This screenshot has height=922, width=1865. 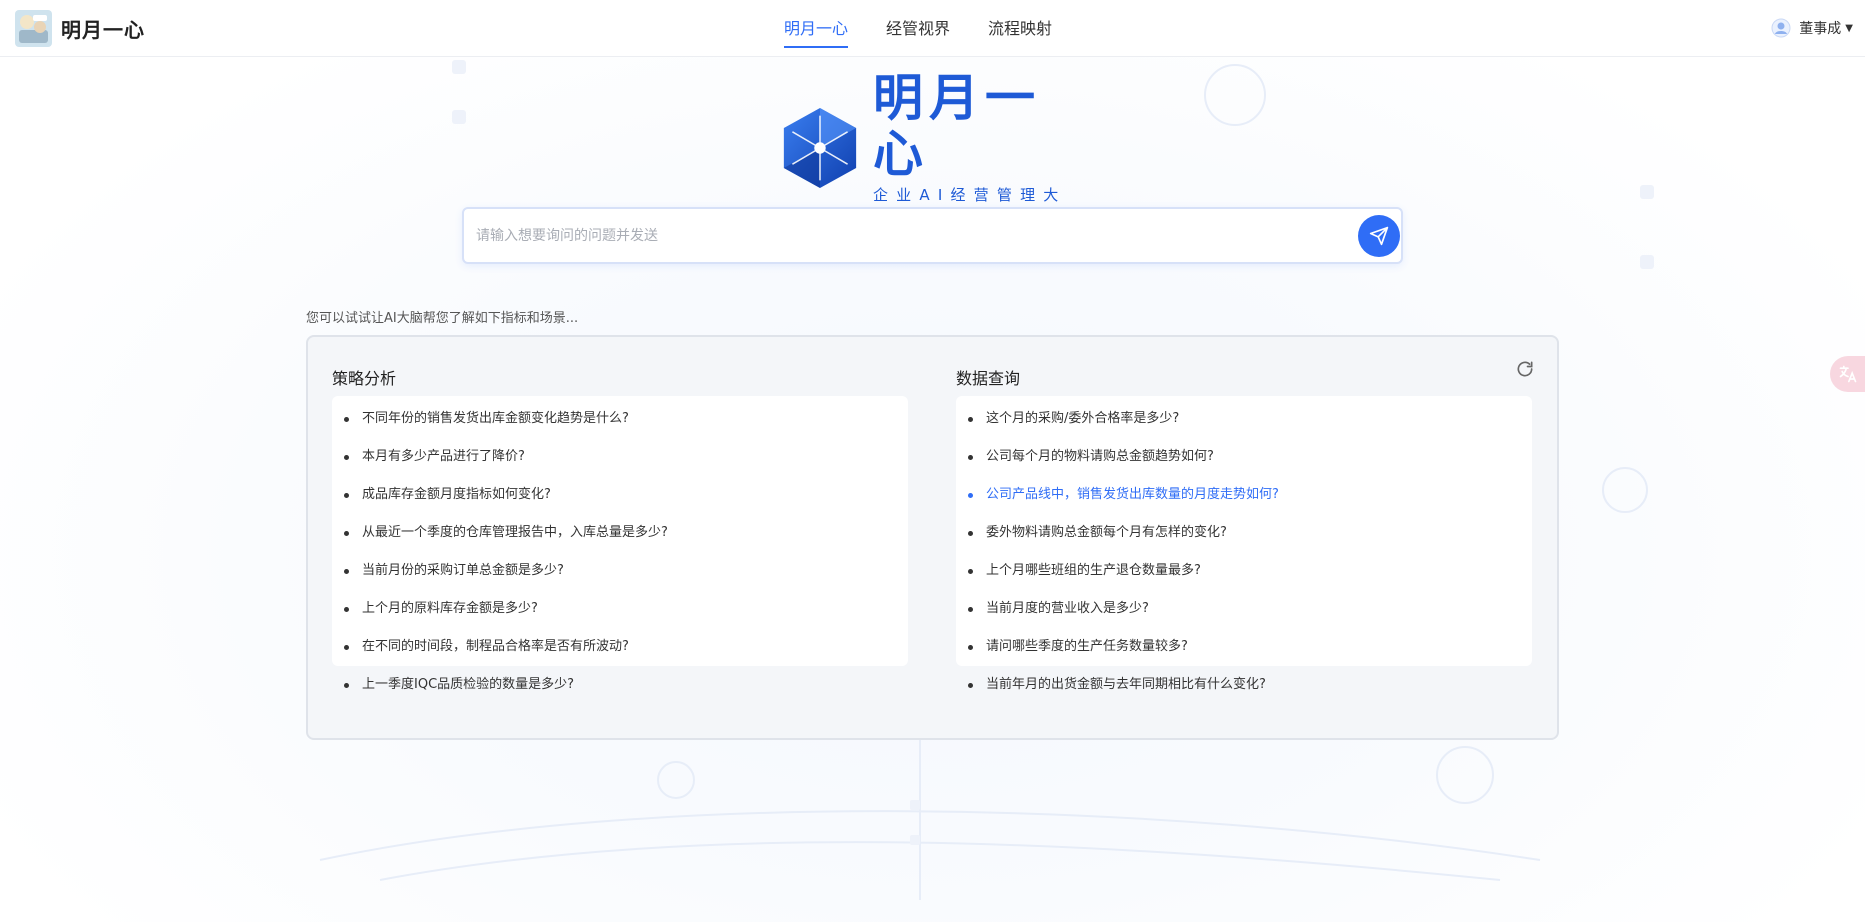 I want to click on user-name: 董事成, so click(x=1820, y=29).